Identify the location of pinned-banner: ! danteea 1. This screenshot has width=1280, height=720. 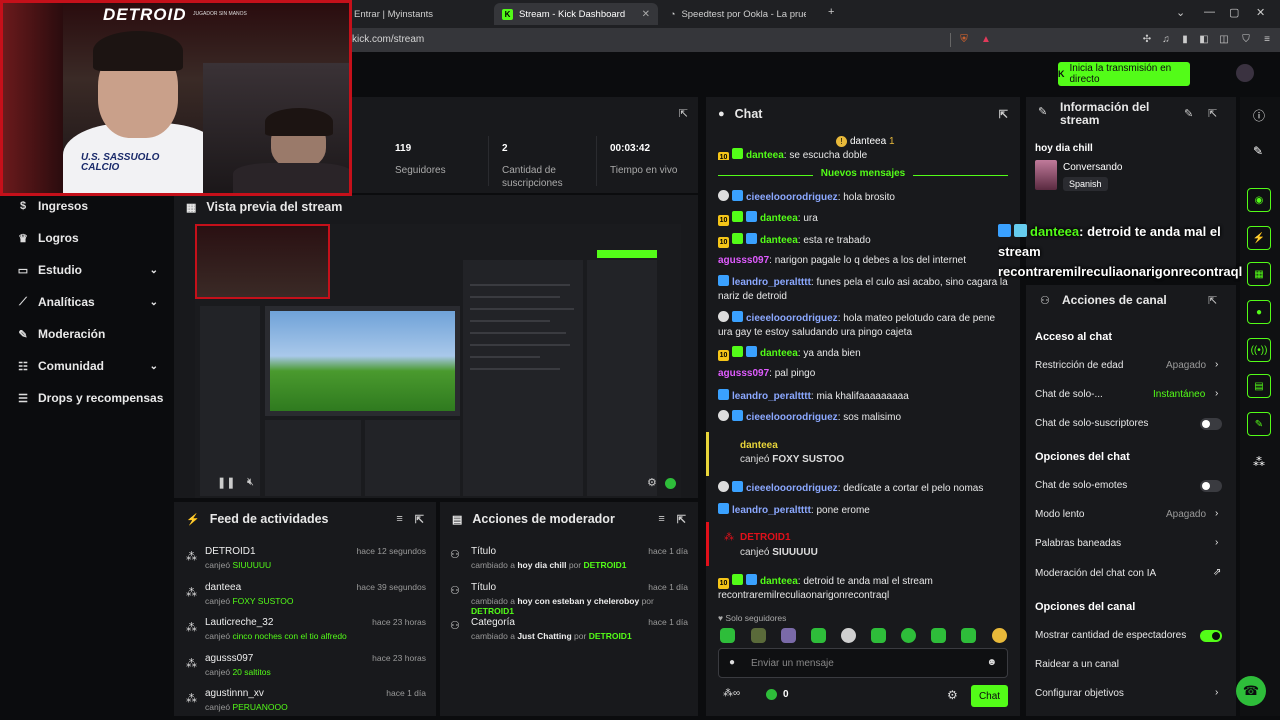
(865, 141).